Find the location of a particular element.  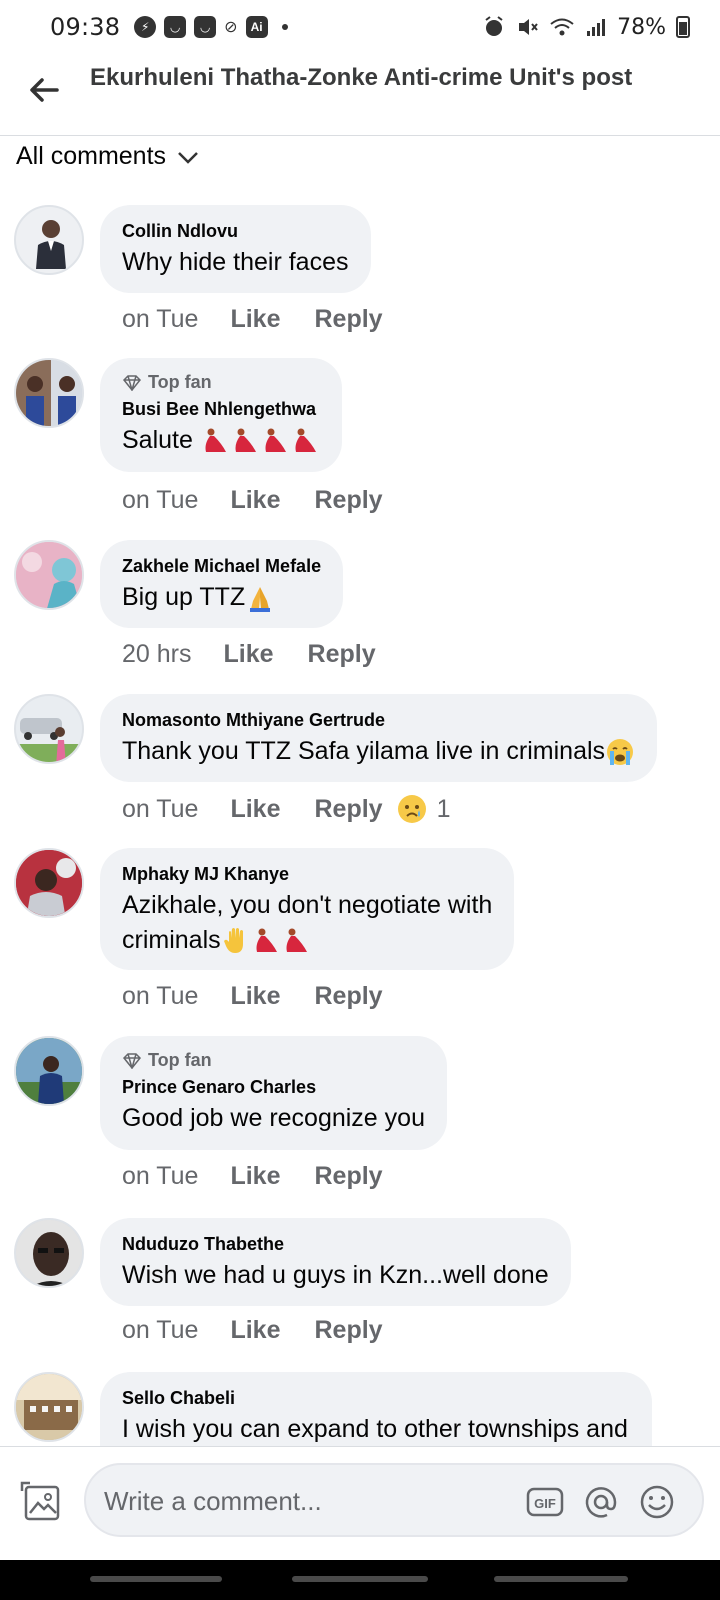

battery-icon is located at coordinates (683, 27).